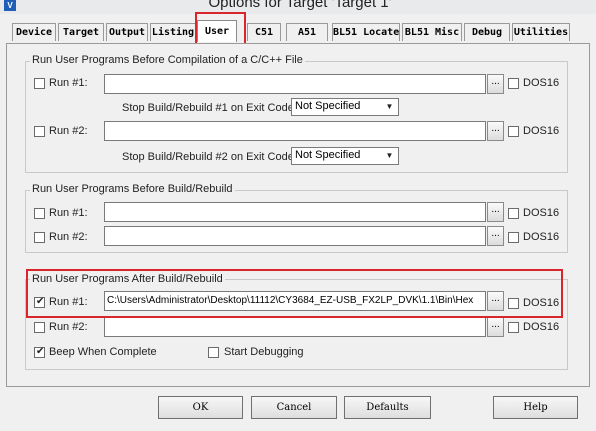  I want to click on tab-target: Target, so click(81, 32).